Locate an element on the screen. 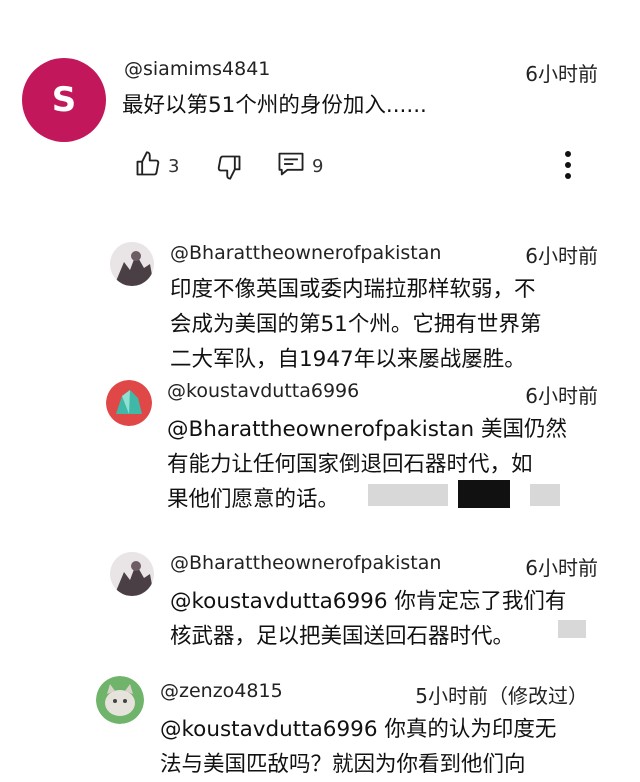  reply-line: @koustavdutta6996 你肯定忘了我们有 is located at coordinates (368, 601).